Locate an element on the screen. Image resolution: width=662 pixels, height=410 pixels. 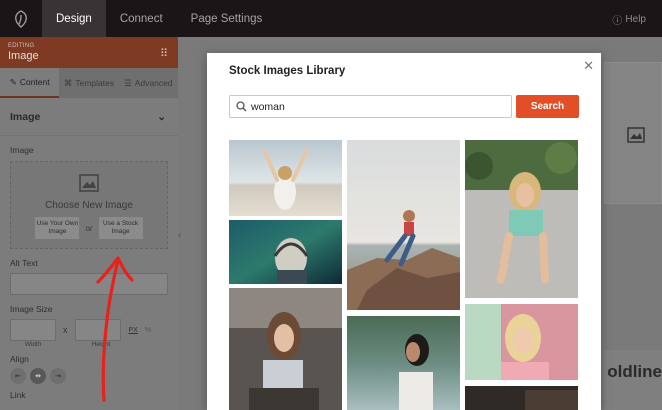
tab-content: ✎ Content is located at coordinates (30, 83).